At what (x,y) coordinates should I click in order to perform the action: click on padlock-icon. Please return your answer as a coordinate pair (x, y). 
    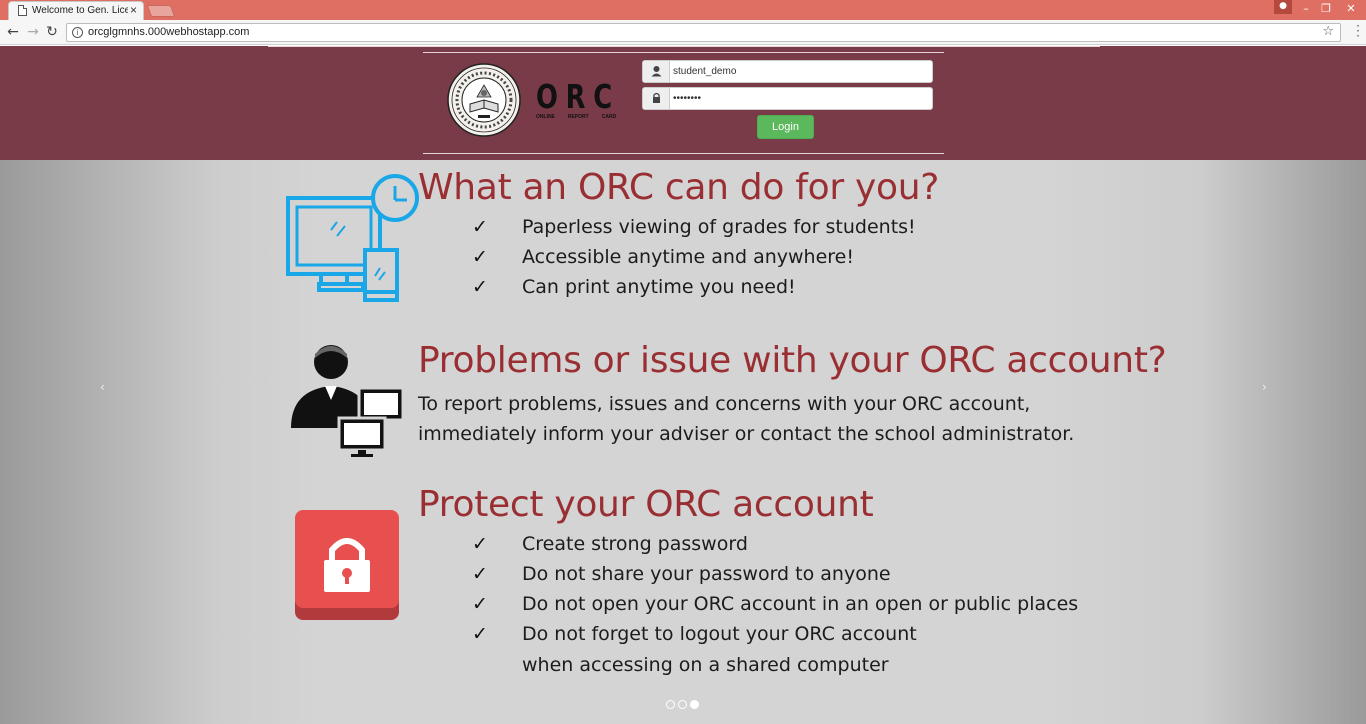
    Looking at the image, I should click on (347, 565).